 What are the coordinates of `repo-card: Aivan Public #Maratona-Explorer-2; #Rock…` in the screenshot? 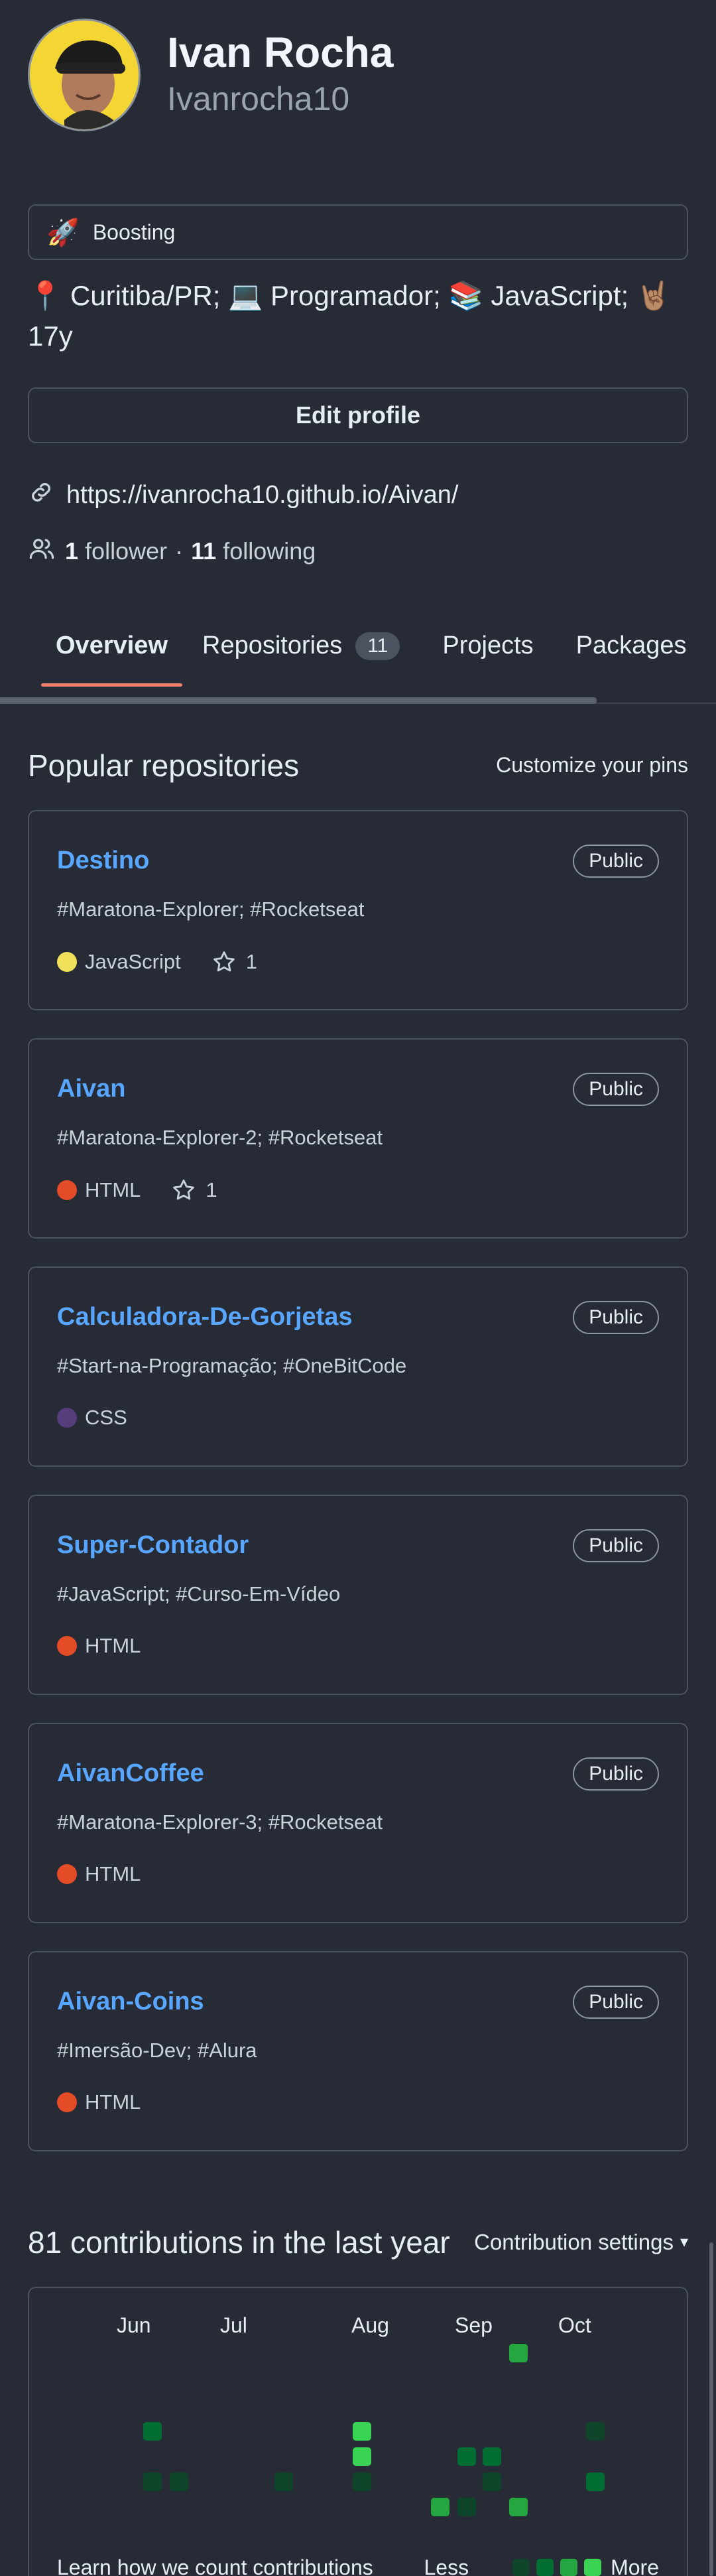 It's located at (358, 1138).